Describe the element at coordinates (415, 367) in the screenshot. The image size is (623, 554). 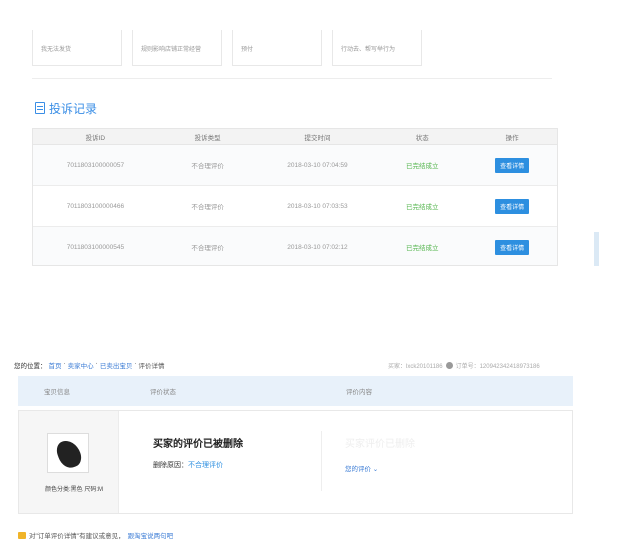
I see `buyer-name: 买家：lxck20101186` at that location.